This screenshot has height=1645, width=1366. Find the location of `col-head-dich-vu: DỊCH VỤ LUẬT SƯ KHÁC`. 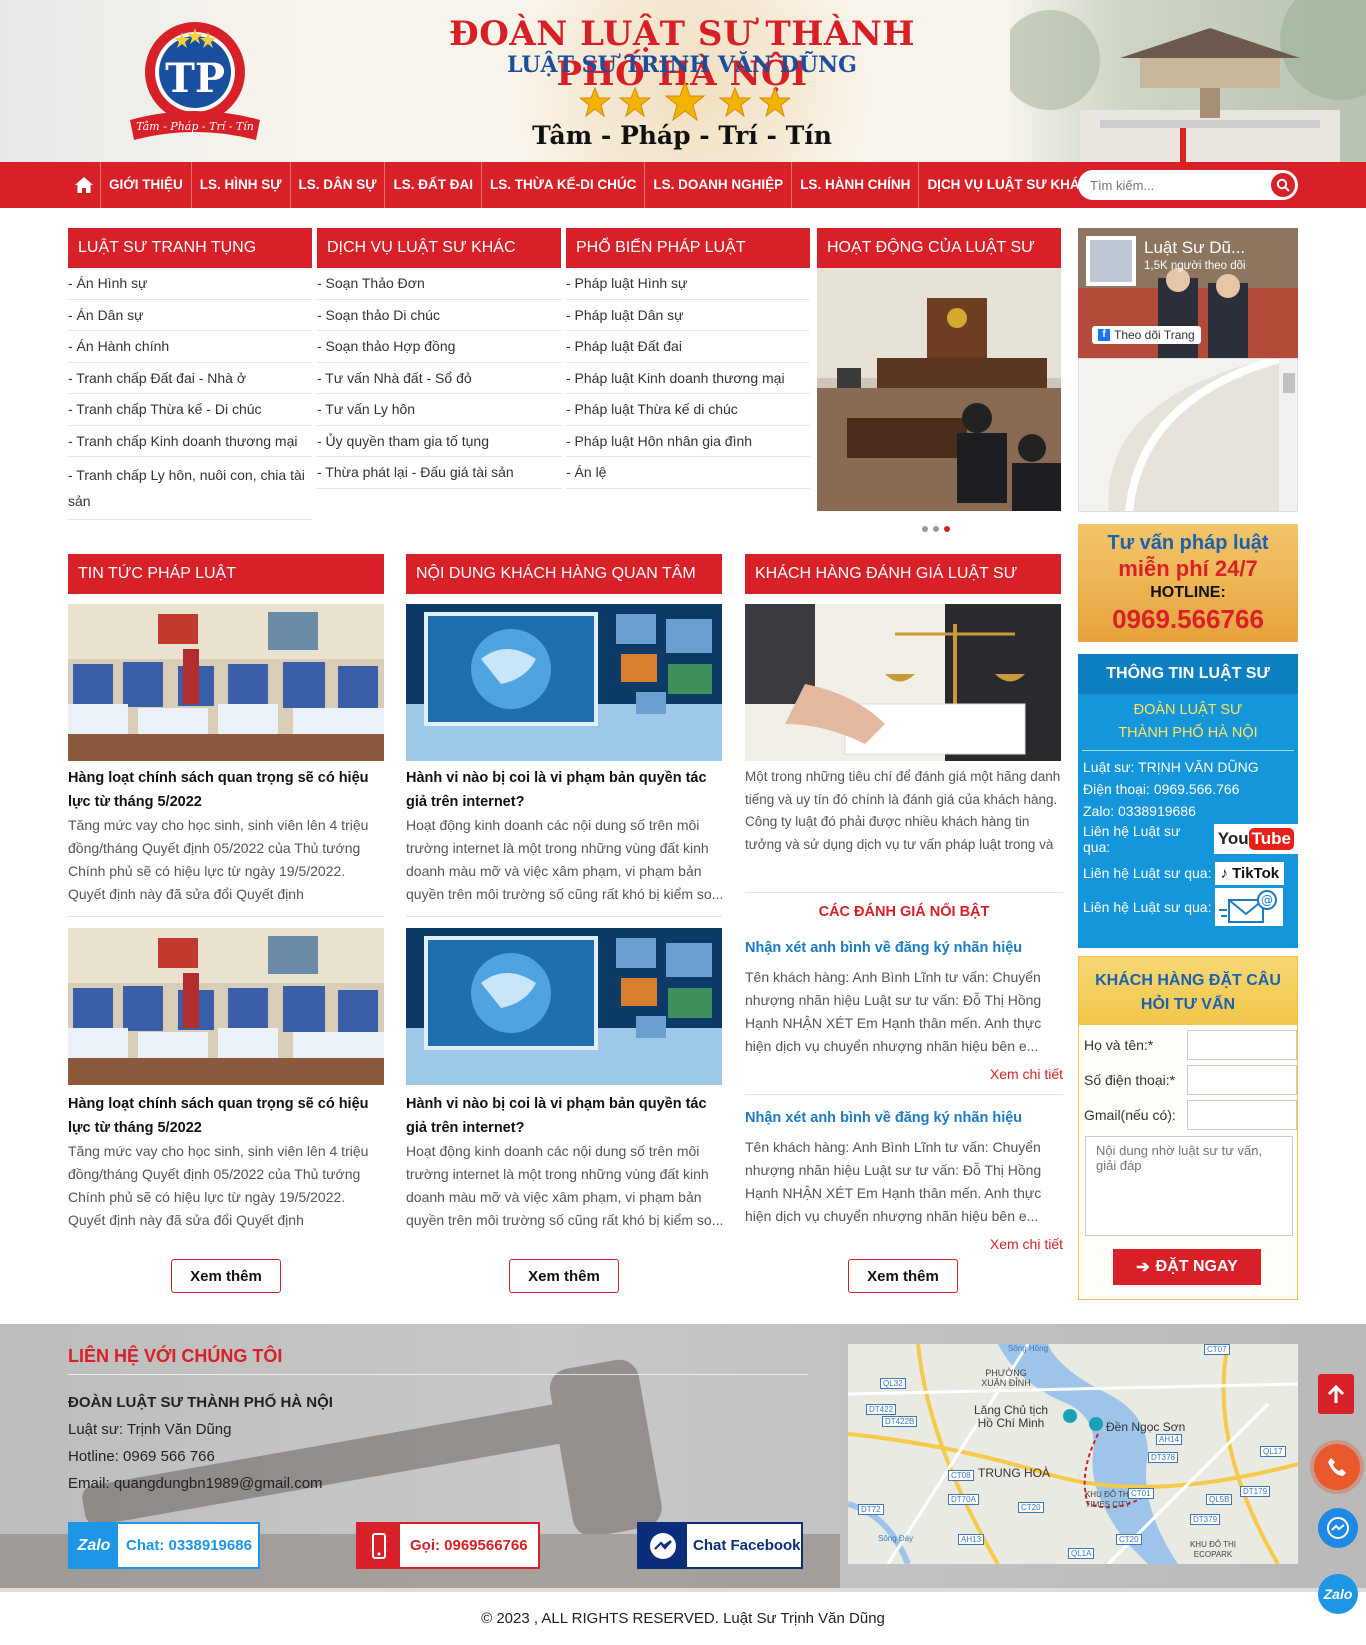

col-head-dich-vu: DỊCH VỤ LUẬT SƯ KHÁC is located at coordinates (439, 248).